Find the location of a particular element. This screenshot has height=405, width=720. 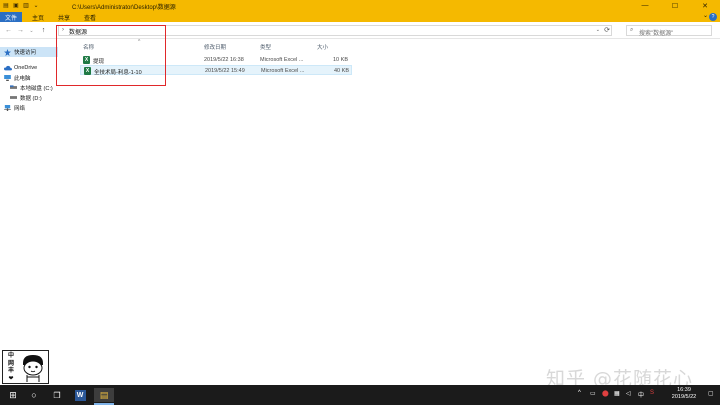

start-button: ⊞ is located at coordinates (13, 395).